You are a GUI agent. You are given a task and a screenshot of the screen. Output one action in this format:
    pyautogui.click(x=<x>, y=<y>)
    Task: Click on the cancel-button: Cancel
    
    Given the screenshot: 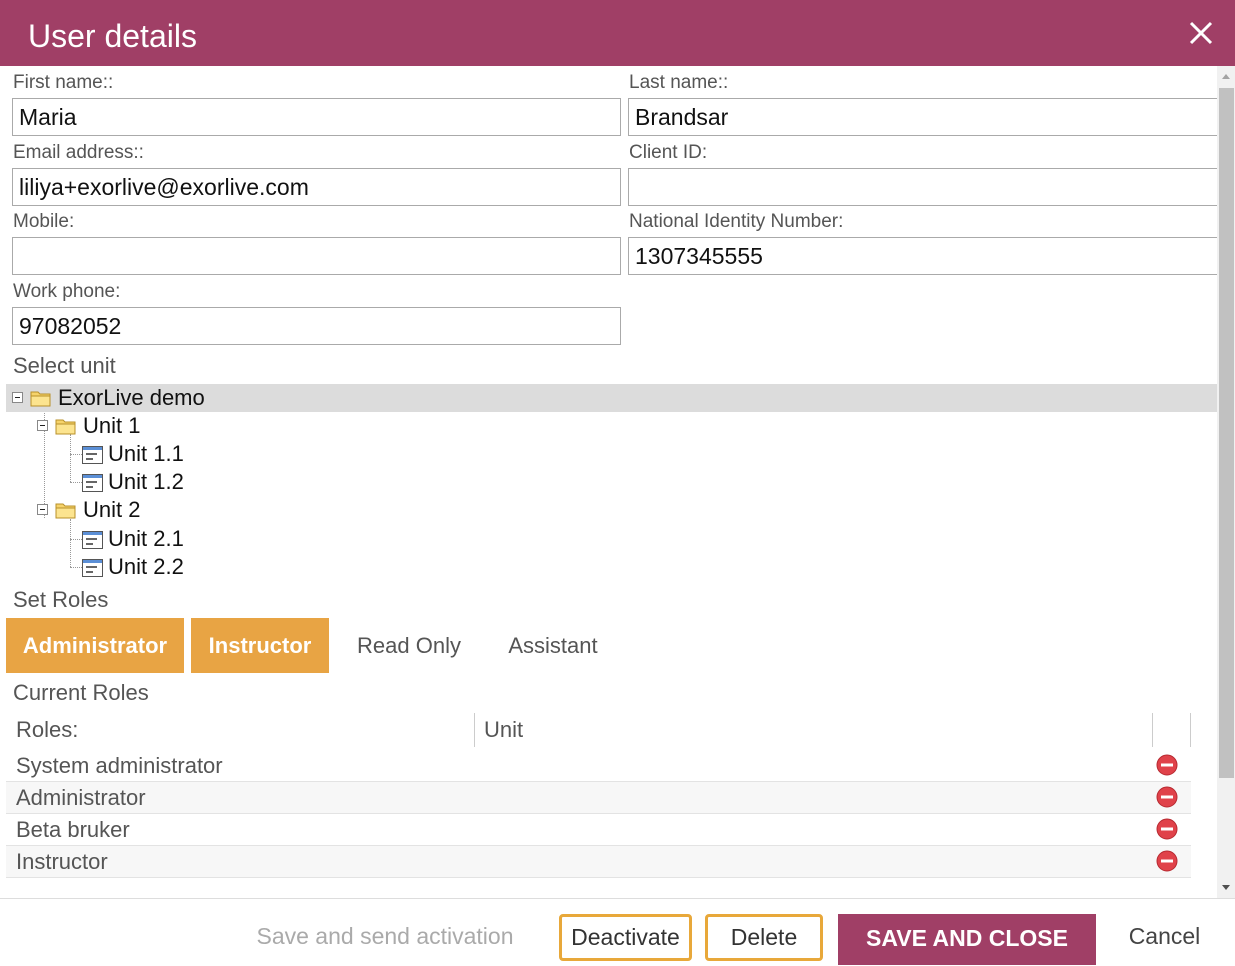 What is the action you would take?
    pyautogui.click(x=1164, y=937)
    